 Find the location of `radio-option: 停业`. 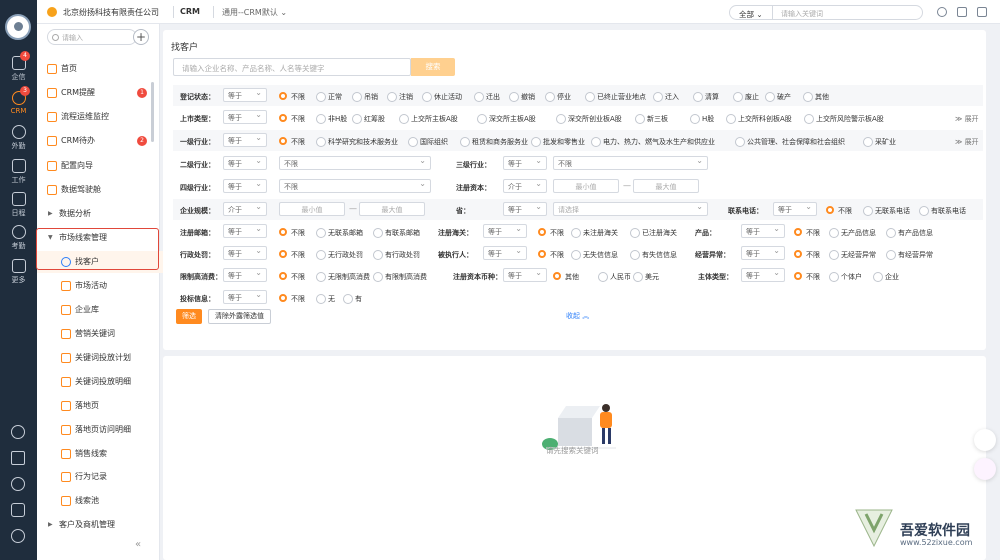

radio-option: 停业 is located at coordinates (558, 97).